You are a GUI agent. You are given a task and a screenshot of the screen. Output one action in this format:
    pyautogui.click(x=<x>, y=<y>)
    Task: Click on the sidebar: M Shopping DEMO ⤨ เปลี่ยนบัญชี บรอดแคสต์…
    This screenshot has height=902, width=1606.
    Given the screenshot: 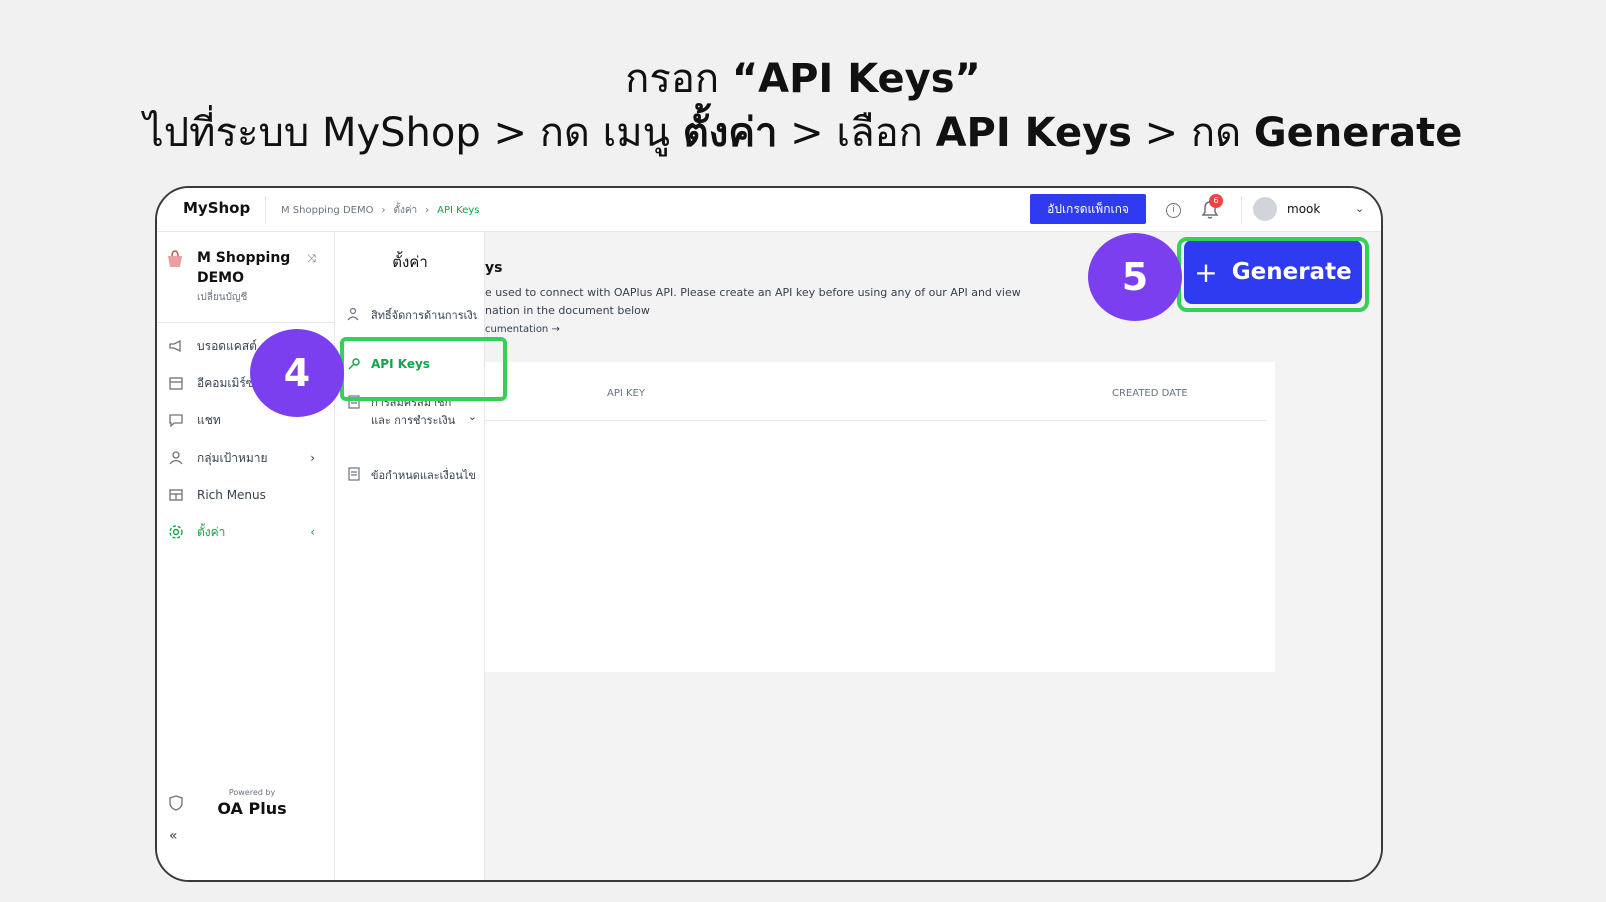 What is the action you would take?
    pyautogui.click(x=246, y=556)
    